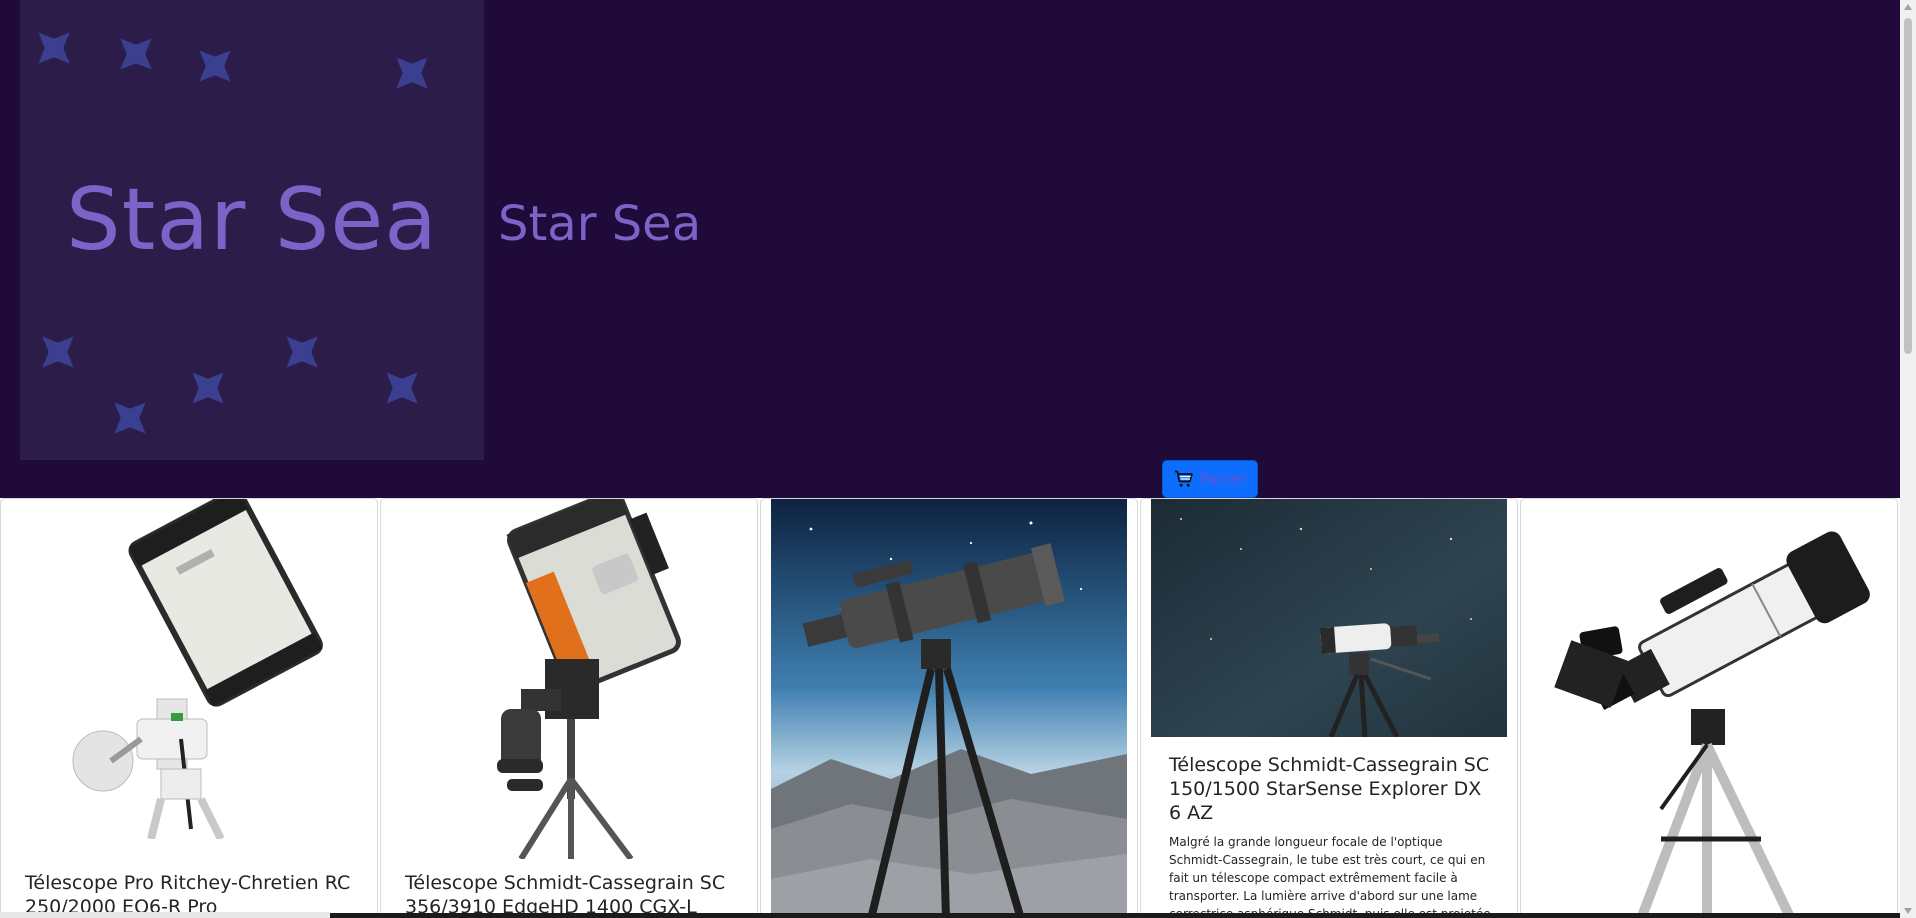 This screenshot has width=1916, height=918. What do you see at coordinates (1183, 478) in the screenshot?
I see `cart-icon` at bounding box center [1183, 478].